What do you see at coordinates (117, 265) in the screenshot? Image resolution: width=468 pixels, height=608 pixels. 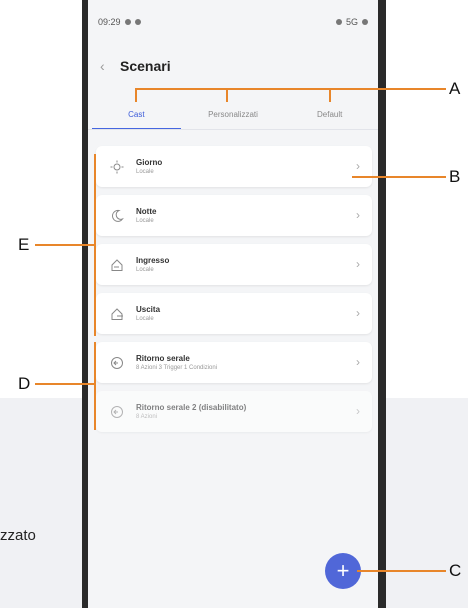 I see `home-enter-icon` at bounding box center [117, 265].